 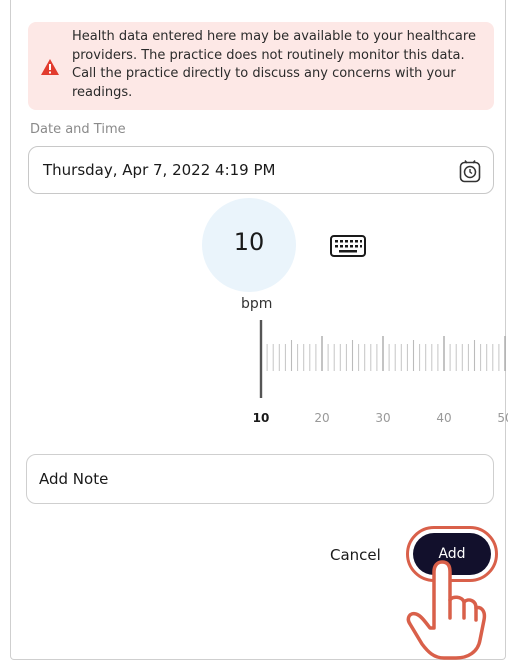 What do you see at coordinates (249, 242) in the screenshot?
I see `reading-value: 10` at bounding box center [249, 242].